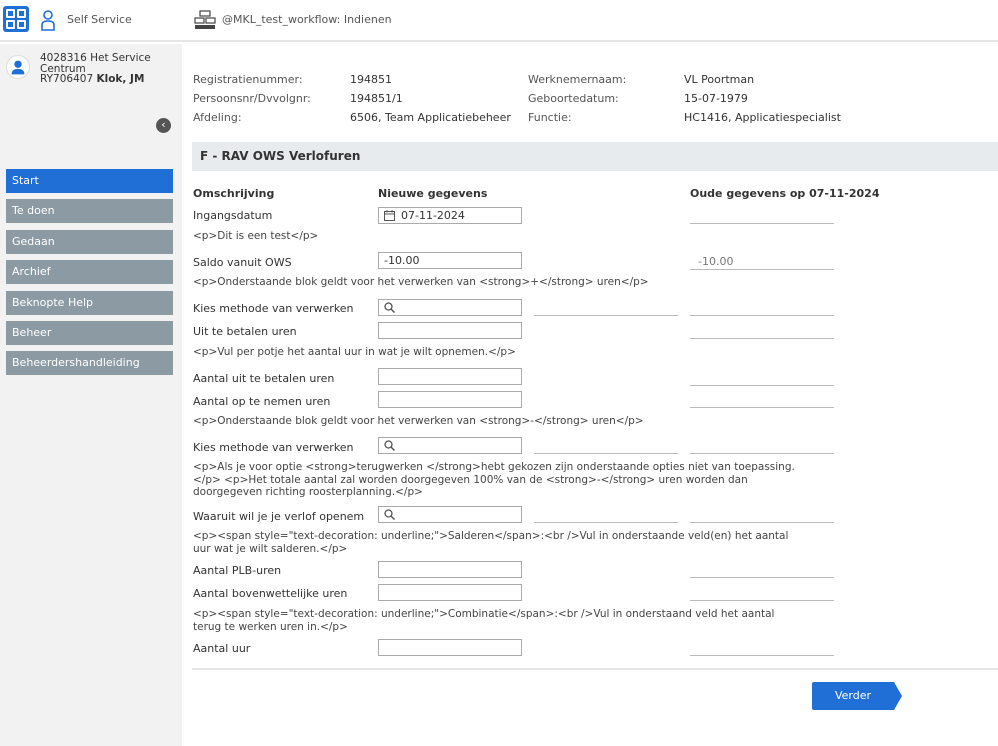 The image size is (998, 746). What do you see at coordinates (120, 79) in the screenshot?
I see `user-name: Klok, JM` at bounding box center [120, 79].